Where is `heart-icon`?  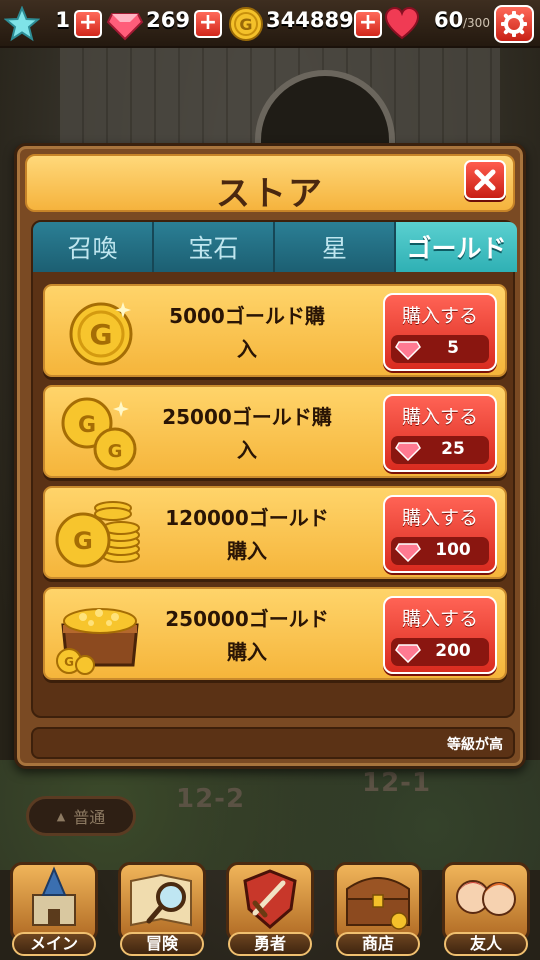 heart-icon is located at coordinates (402, 23).